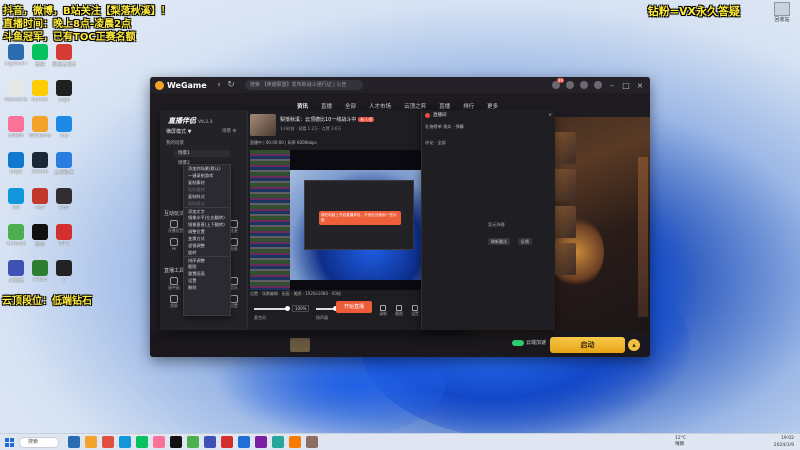 The height and width of the screenshot is (450, 800). I want to click on context-menu-item: 添加文字, so click(207, 210).